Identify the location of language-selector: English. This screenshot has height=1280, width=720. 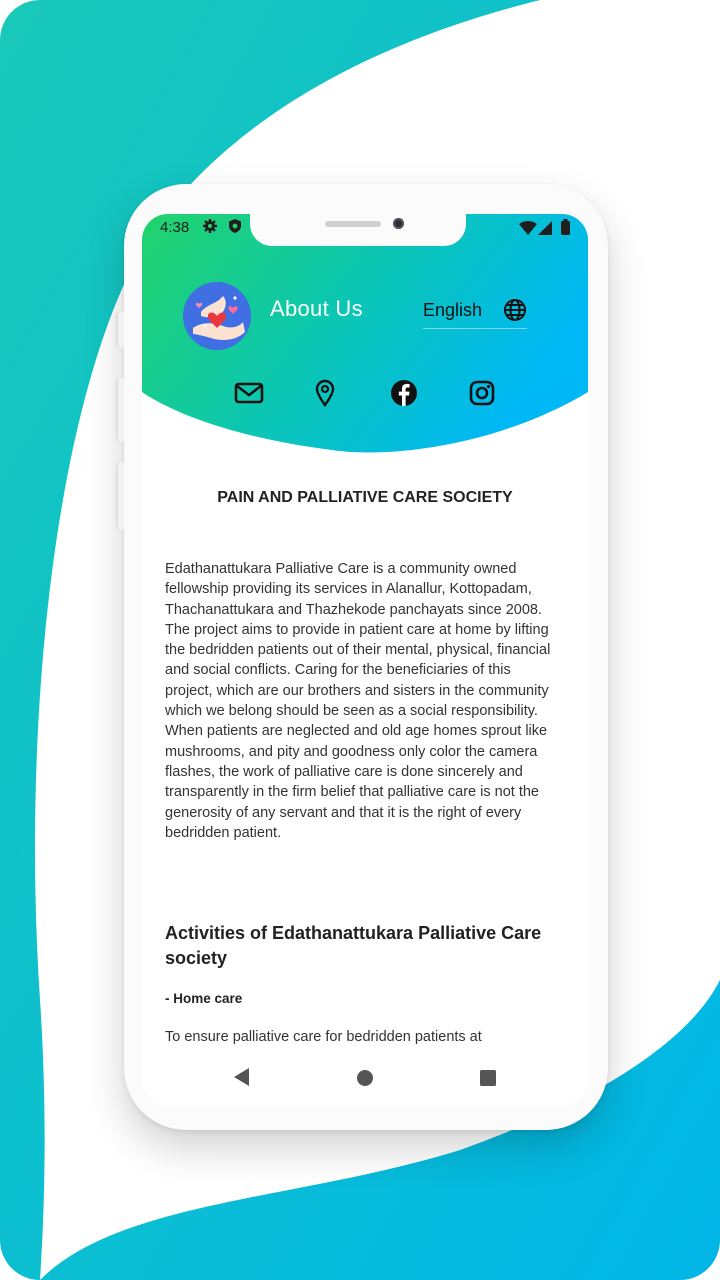
(475, 312).